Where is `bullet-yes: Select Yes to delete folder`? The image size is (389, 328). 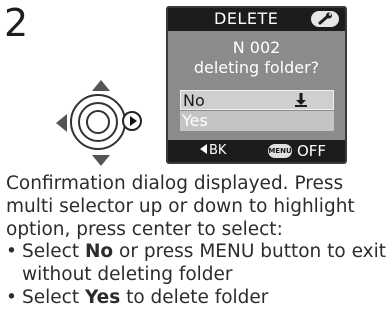 bullet-yes: Select Yes to delete folder is located at coordinates (197, 297).